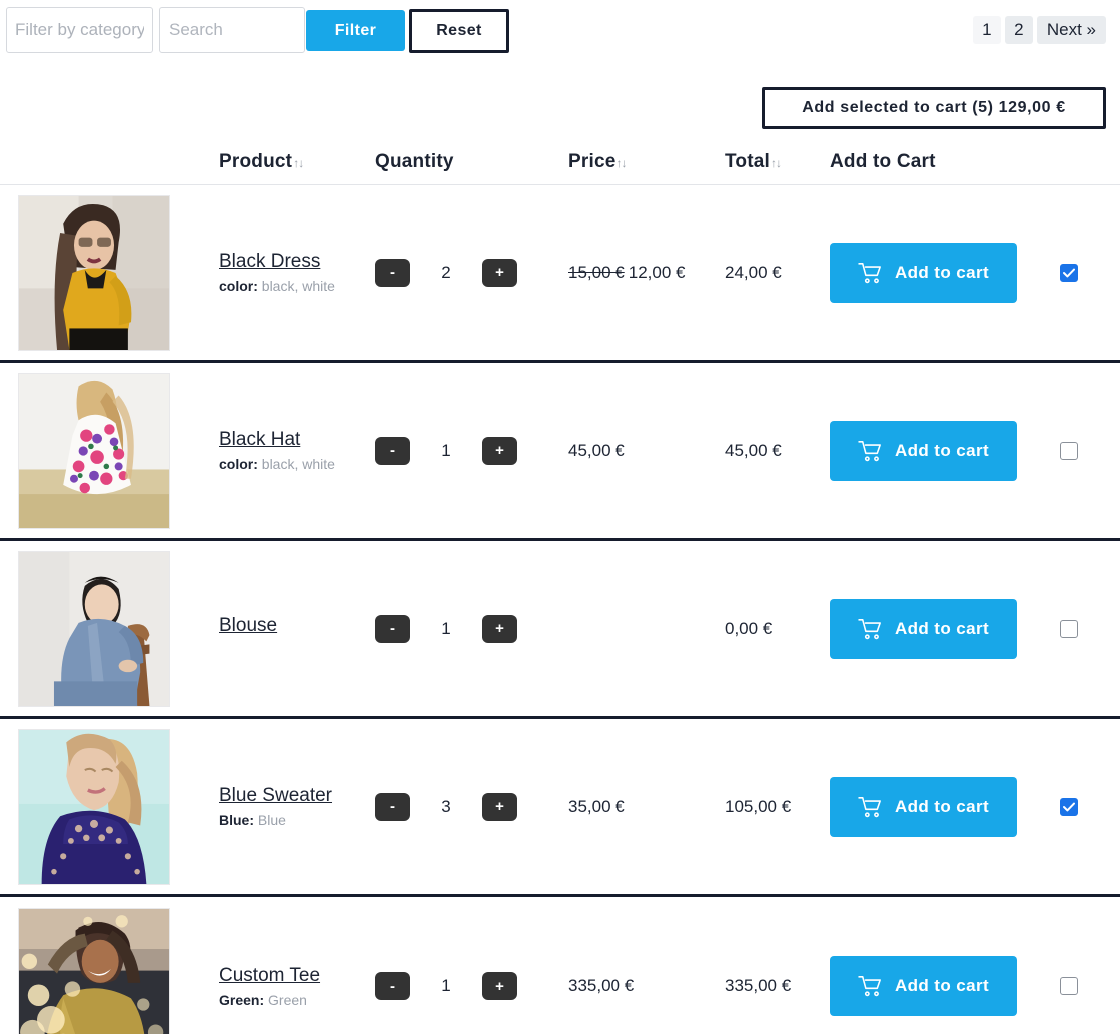 The width and height of the screenshot is (1120, 1034). I want to click on filter-button: Filter, so click(355, 30).